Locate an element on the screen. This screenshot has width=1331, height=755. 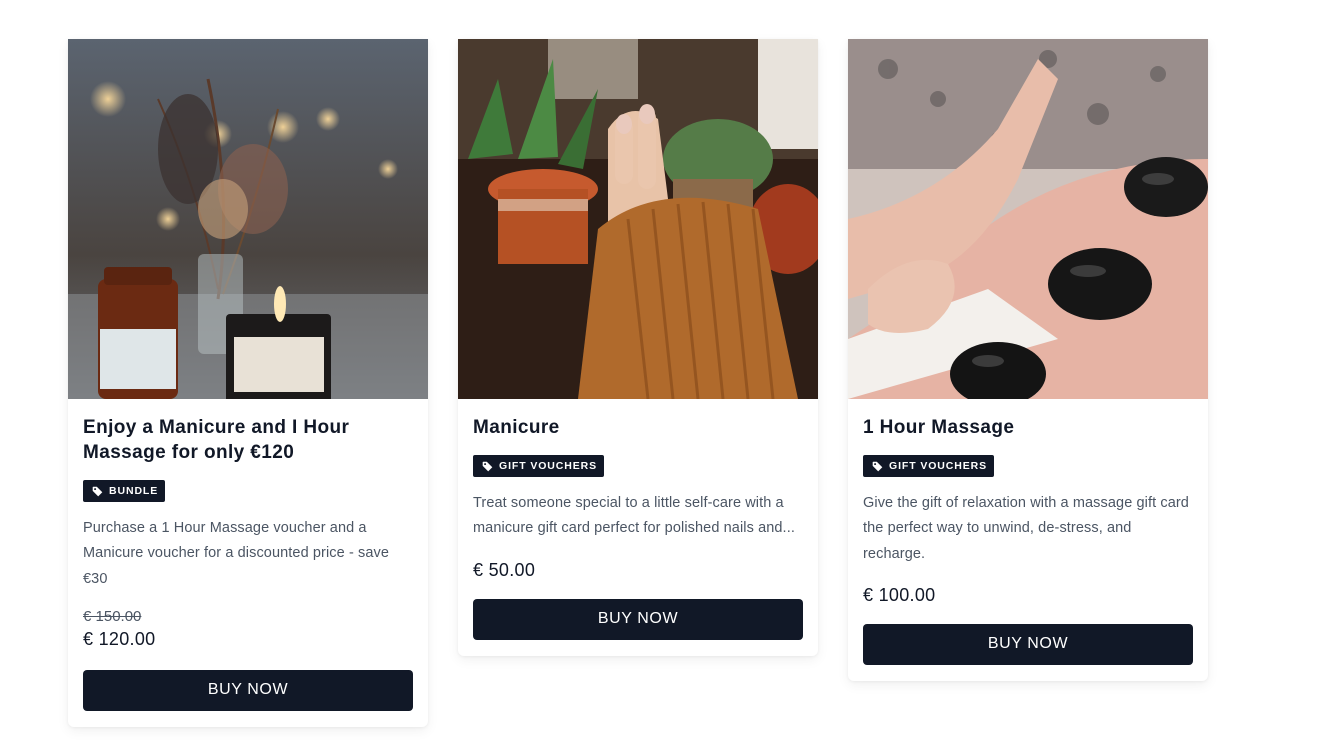
category-badge-label: BUNDLE is located at coordinates (134, 491).